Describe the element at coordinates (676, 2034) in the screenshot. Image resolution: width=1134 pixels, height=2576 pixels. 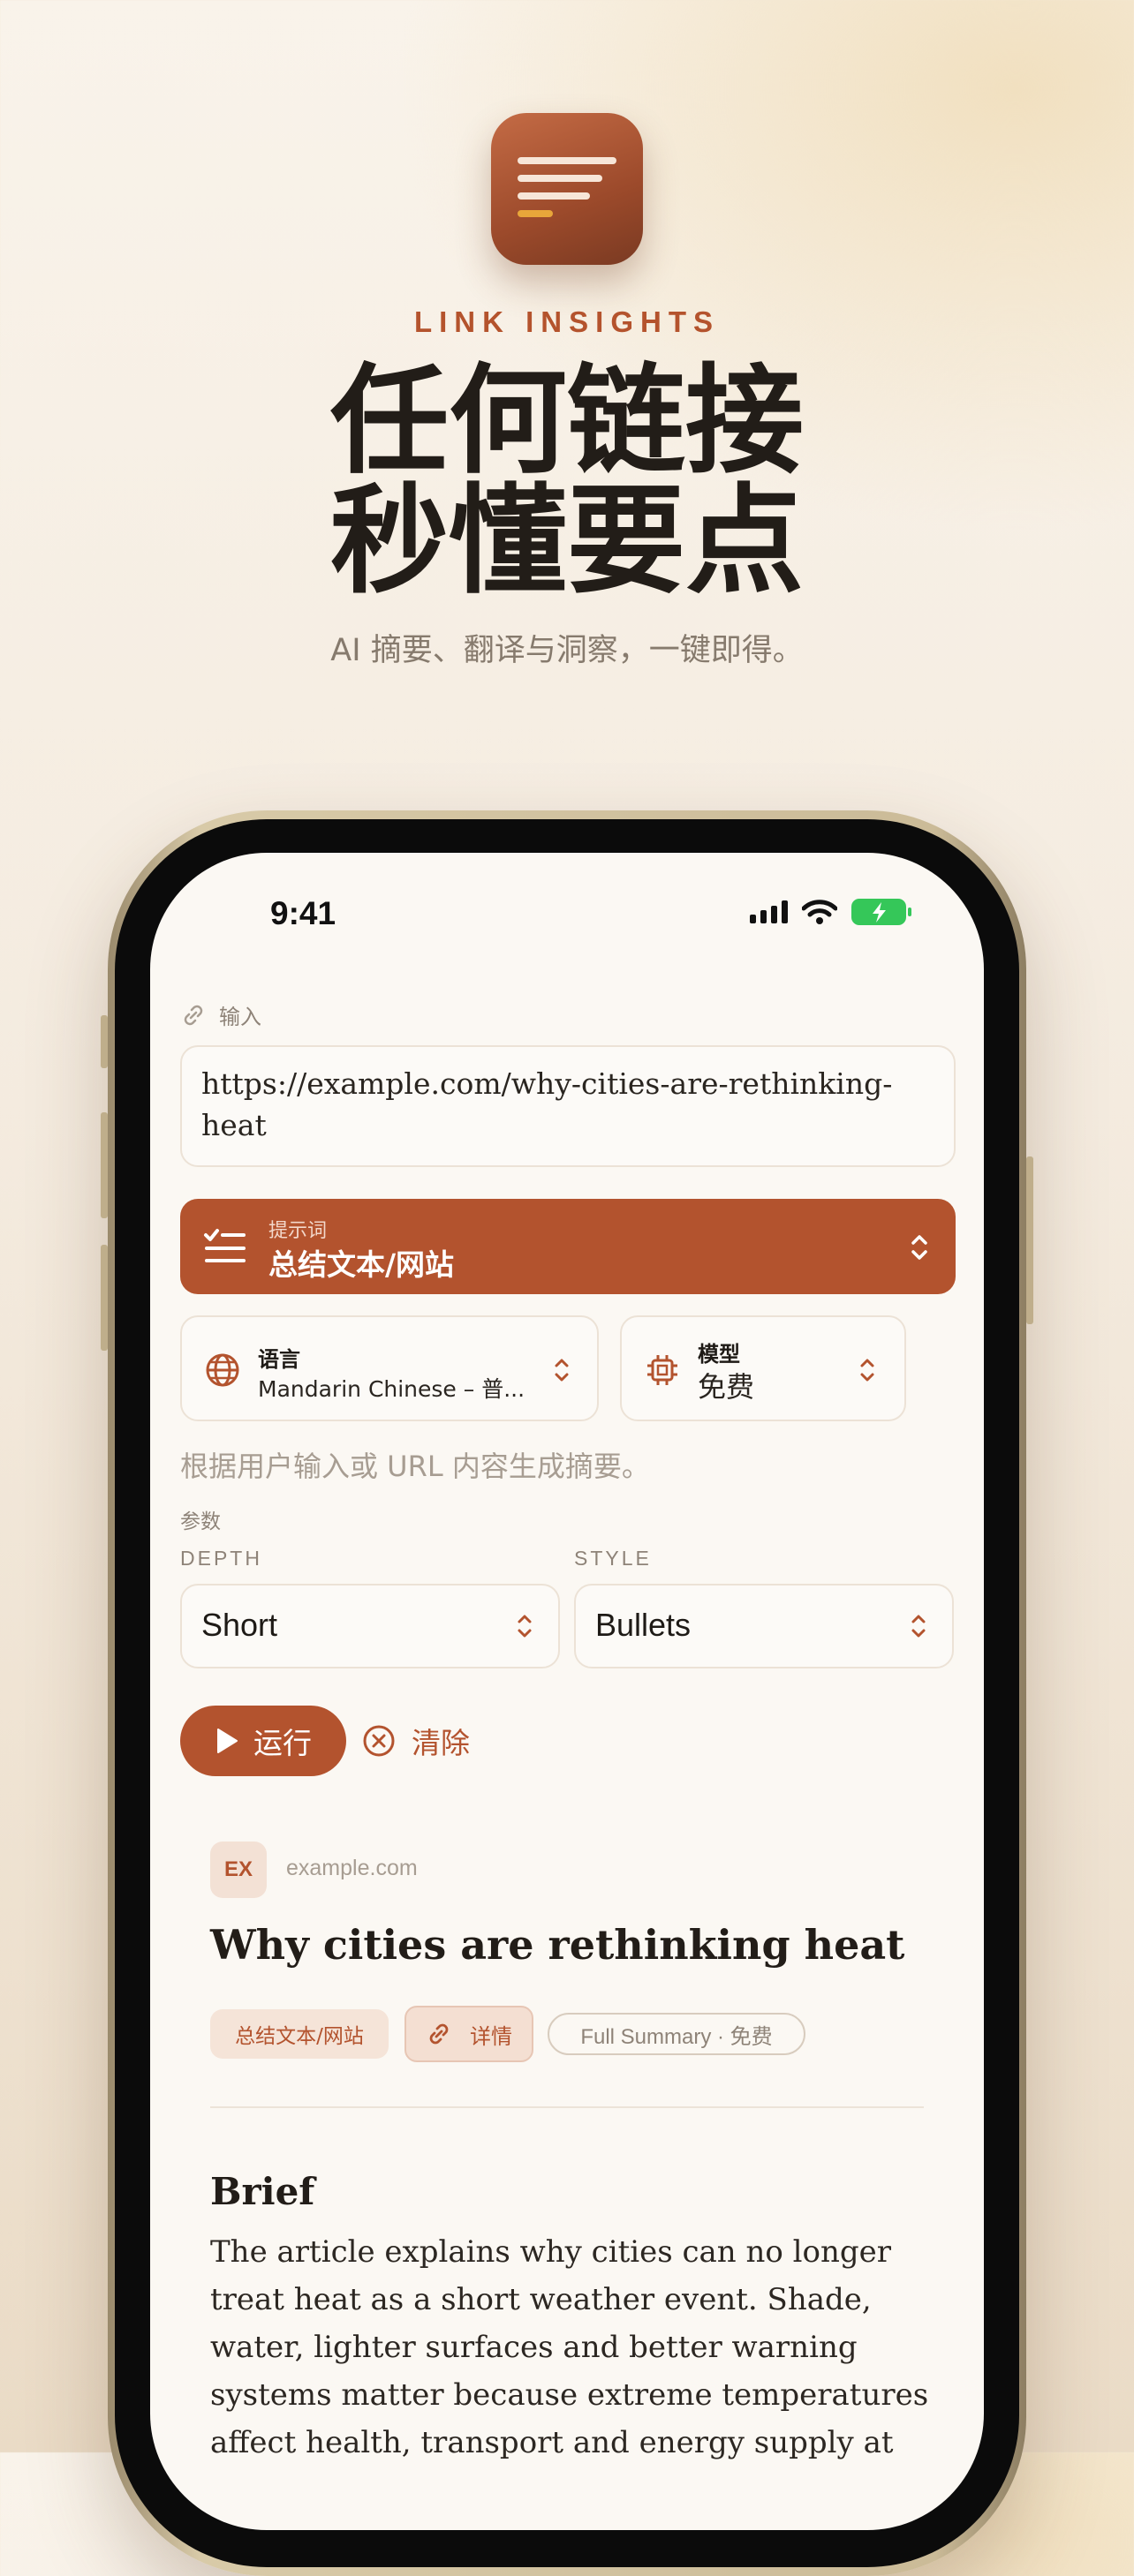
I see `meta-tag: Full Summary · 免费` at that location.